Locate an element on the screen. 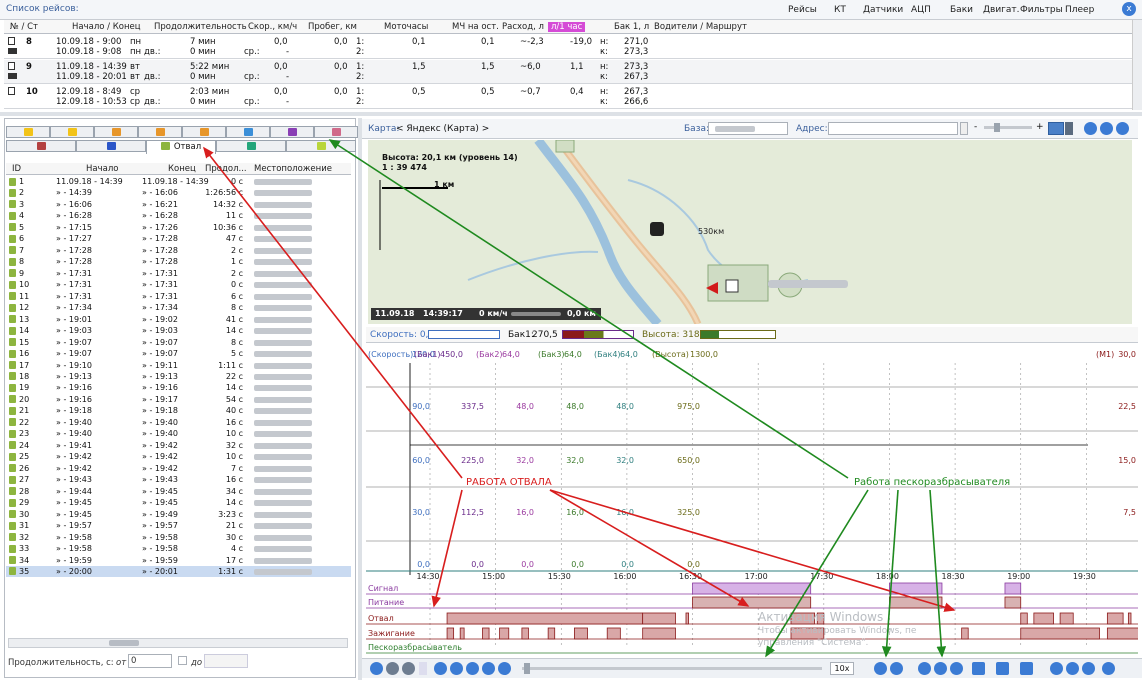 The image size is (1142, 684). event-row: 1 11.09.18 - 14:39 11.09.18 - 14:39 0 с is located at coordinates (178, 181).